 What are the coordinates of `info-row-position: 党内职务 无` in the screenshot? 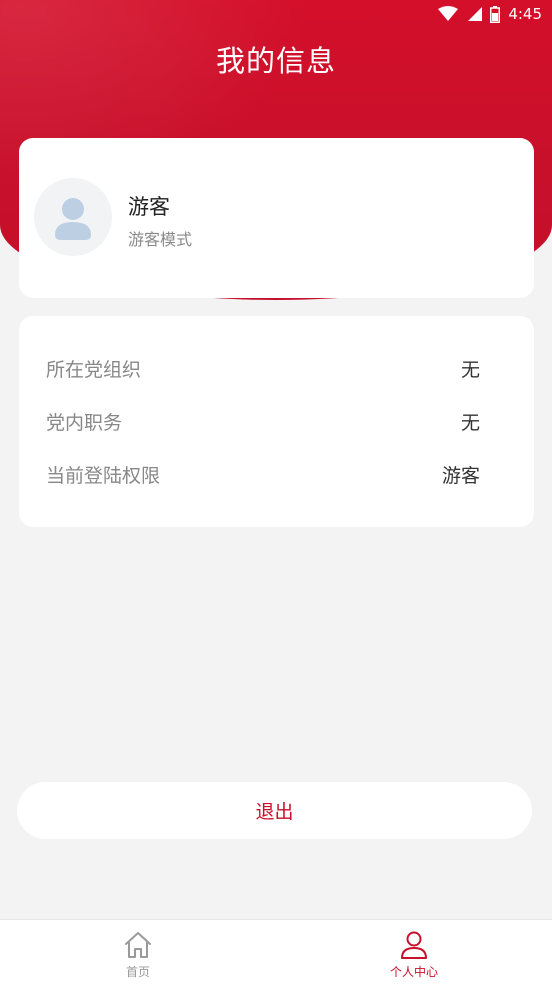 It's located at (263, 421).